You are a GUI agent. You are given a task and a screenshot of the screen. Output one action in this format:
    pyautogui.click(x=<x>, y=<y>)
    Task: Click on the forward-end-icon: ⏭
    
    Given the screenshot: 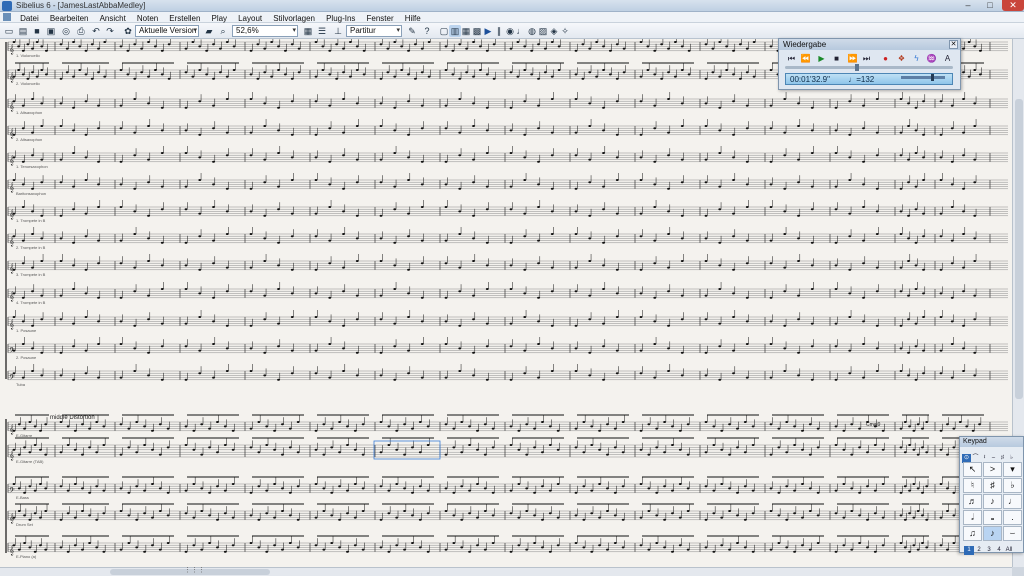 What is the action you would take?
    pyautogui.click(x=866, y=58)
    